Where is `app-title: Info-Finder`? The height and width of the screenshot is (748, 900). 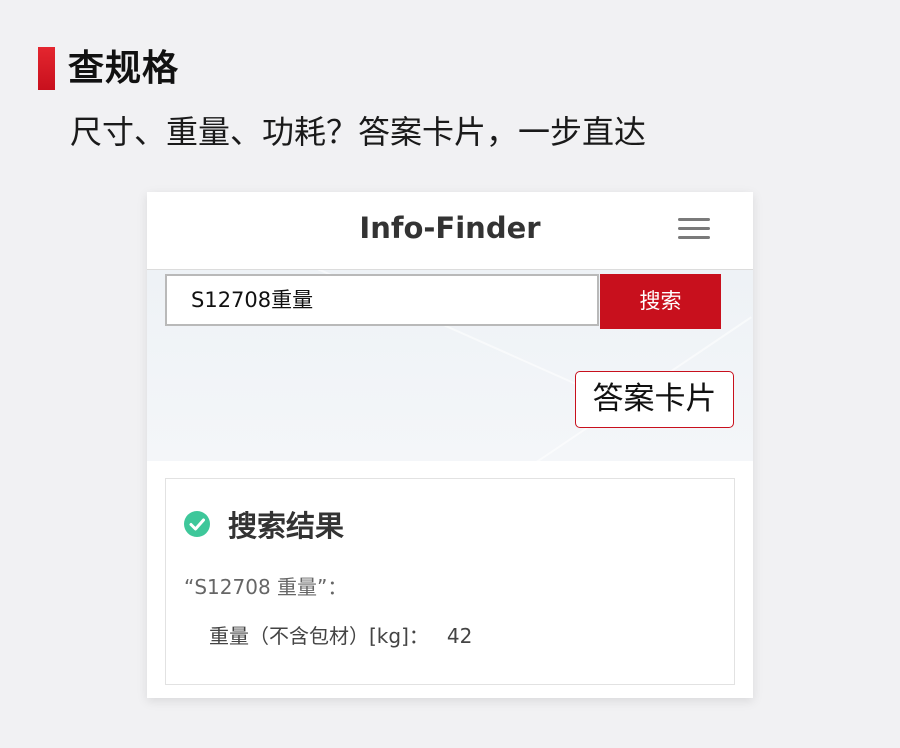 app-title: Info-Finder is located at coordinates (450, 228).